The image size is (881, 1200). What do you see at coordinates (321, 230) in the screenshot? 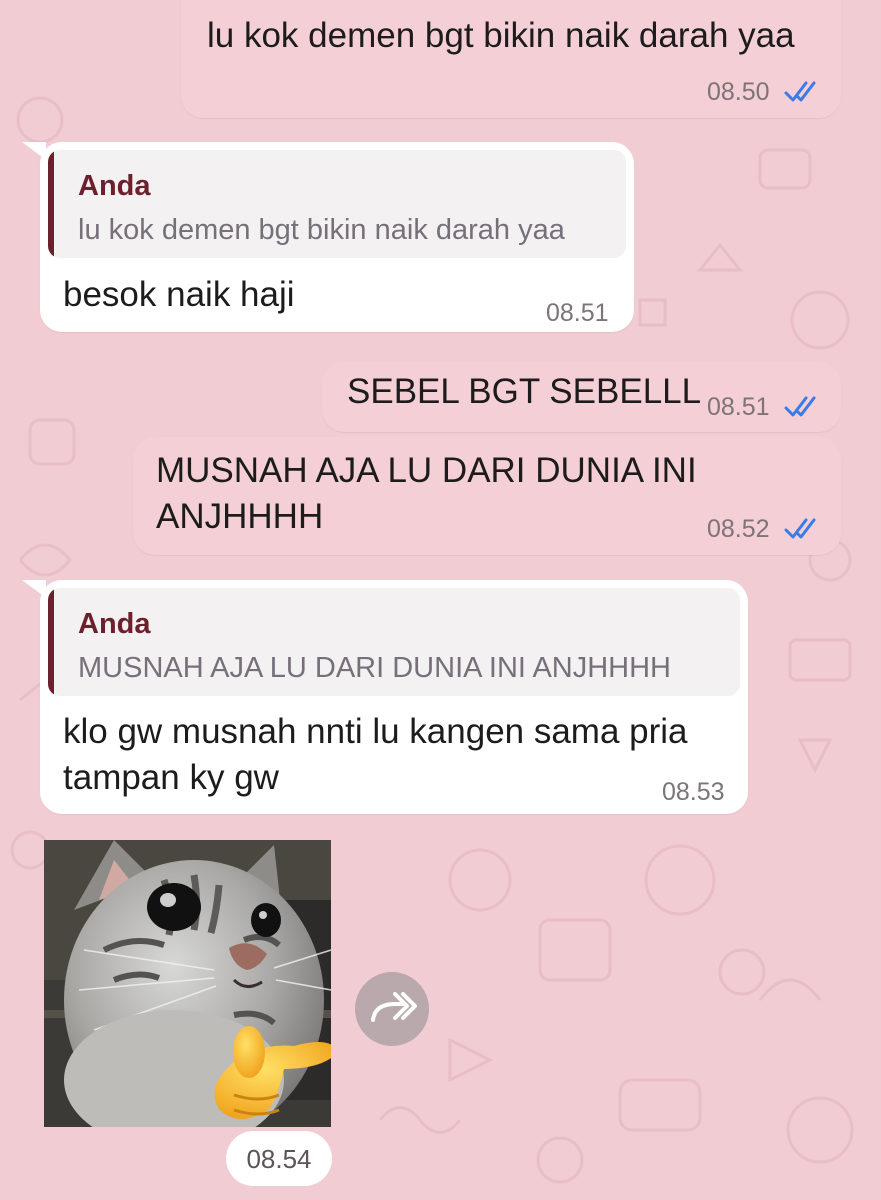
I see `reply-quote-text: lu kok demen bgt bikin naik darah yaa` at bounding box center [321, 230].